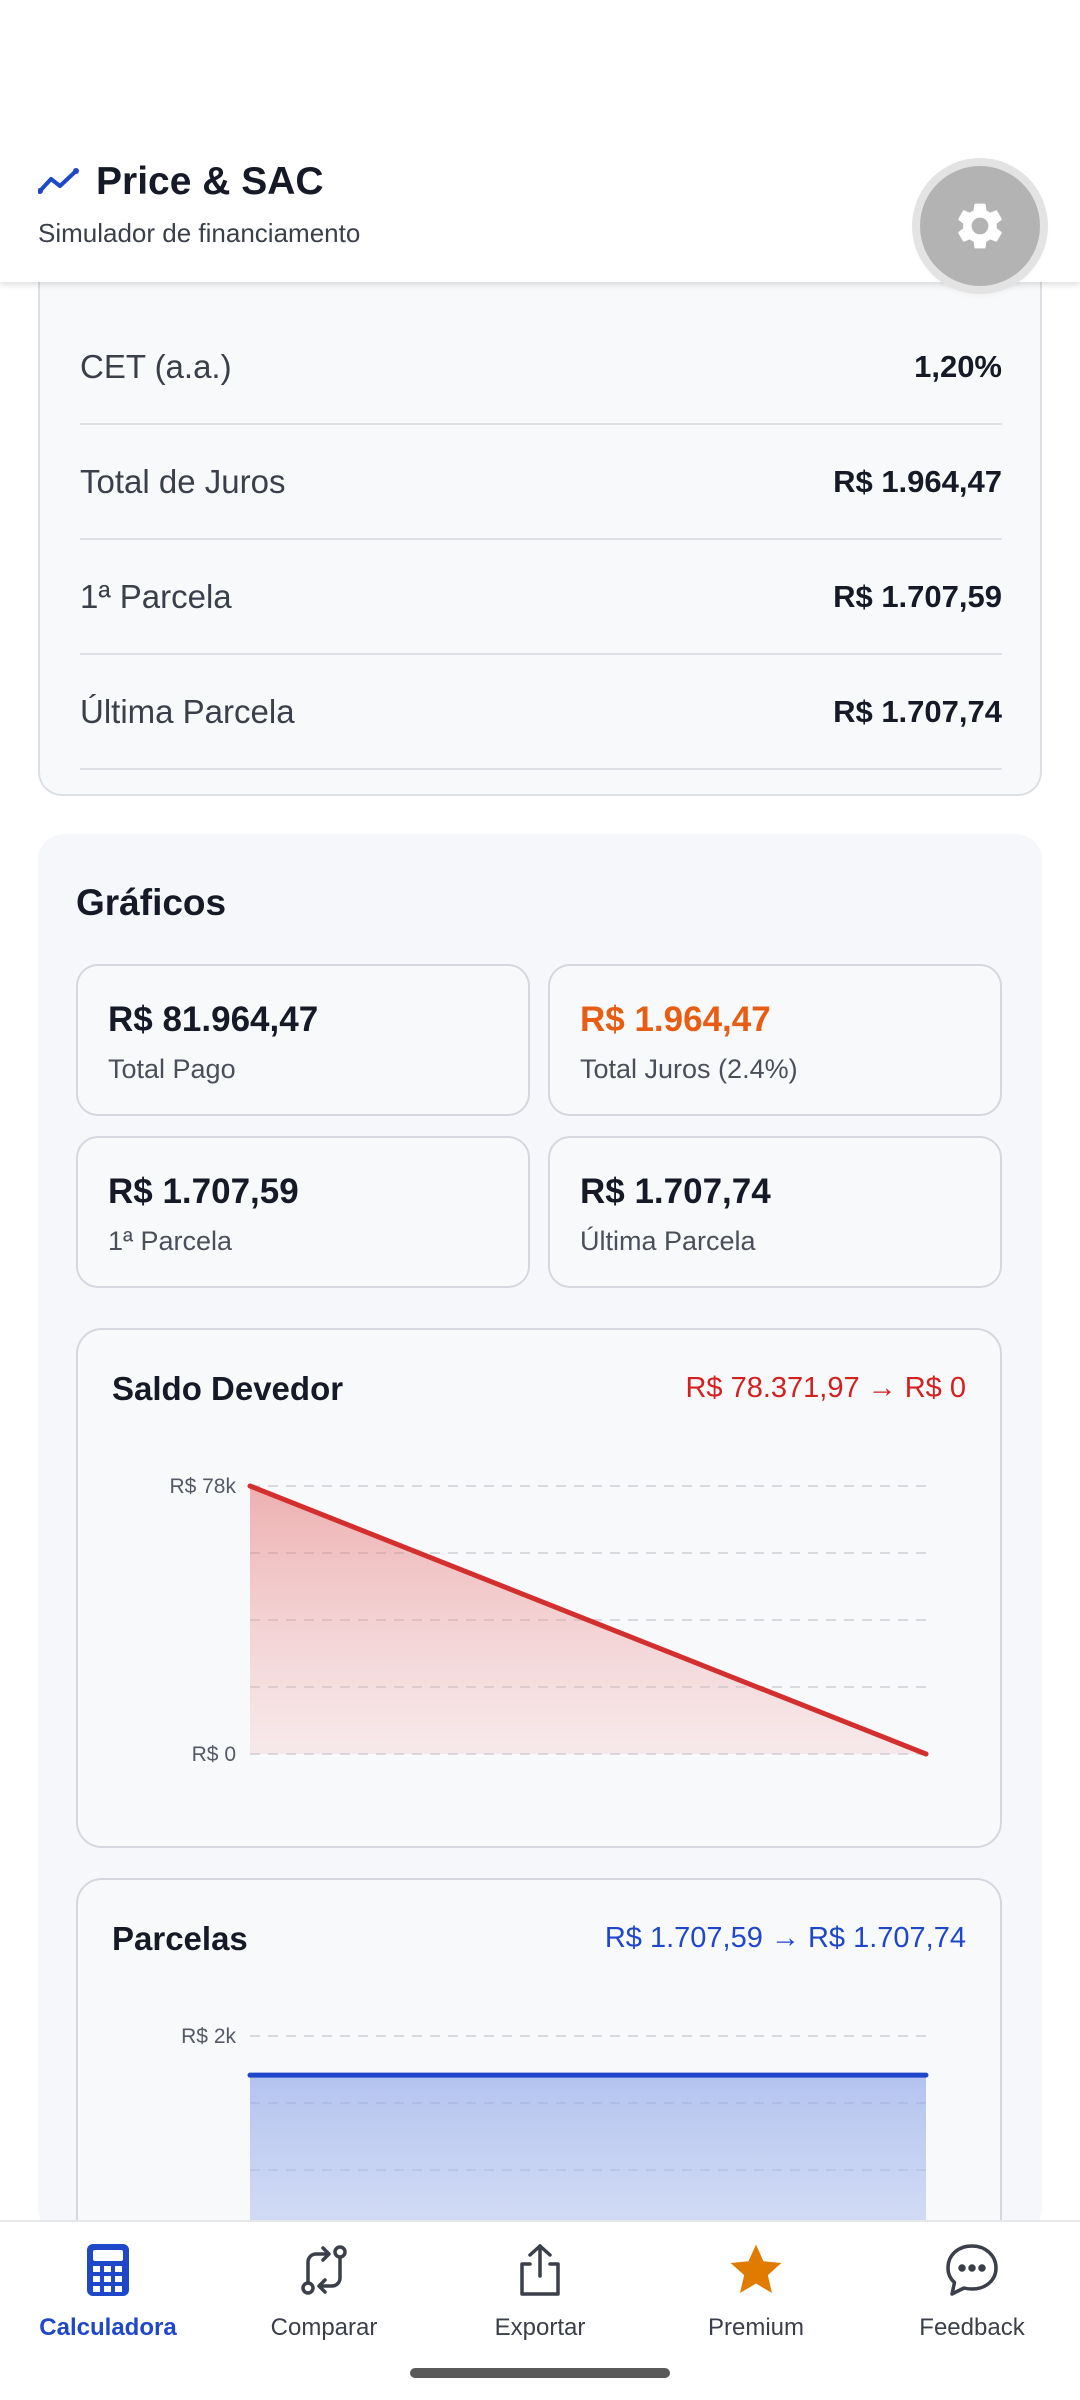 The image size is (1080, 2400). I want to click on stat-value: R$ 1.964,47, so click(675, 1019).